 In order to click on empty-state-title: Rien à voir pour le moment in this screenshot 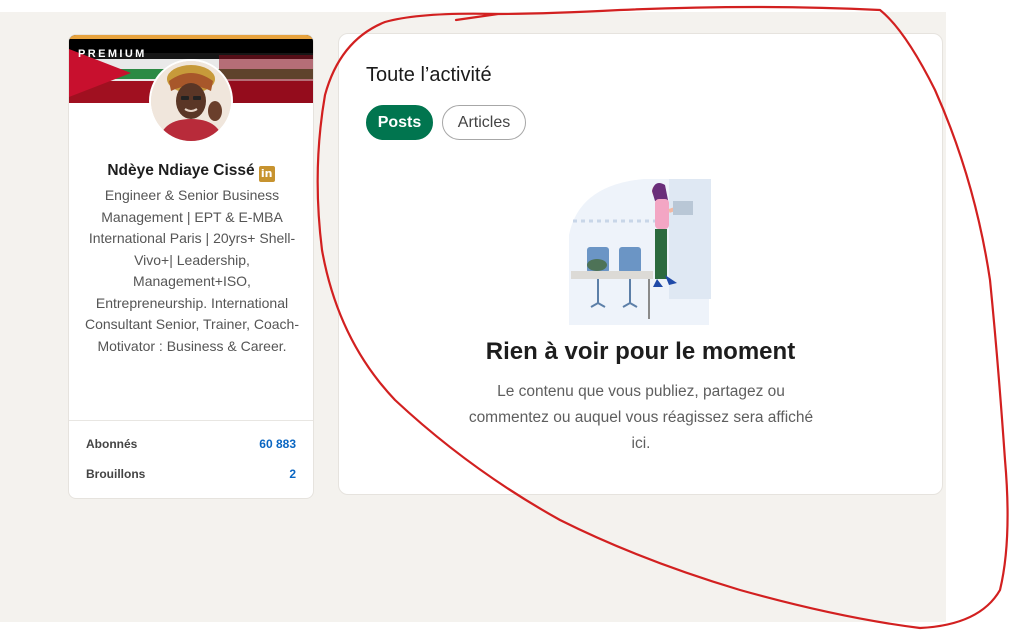, I will do `click(640, 351)`.